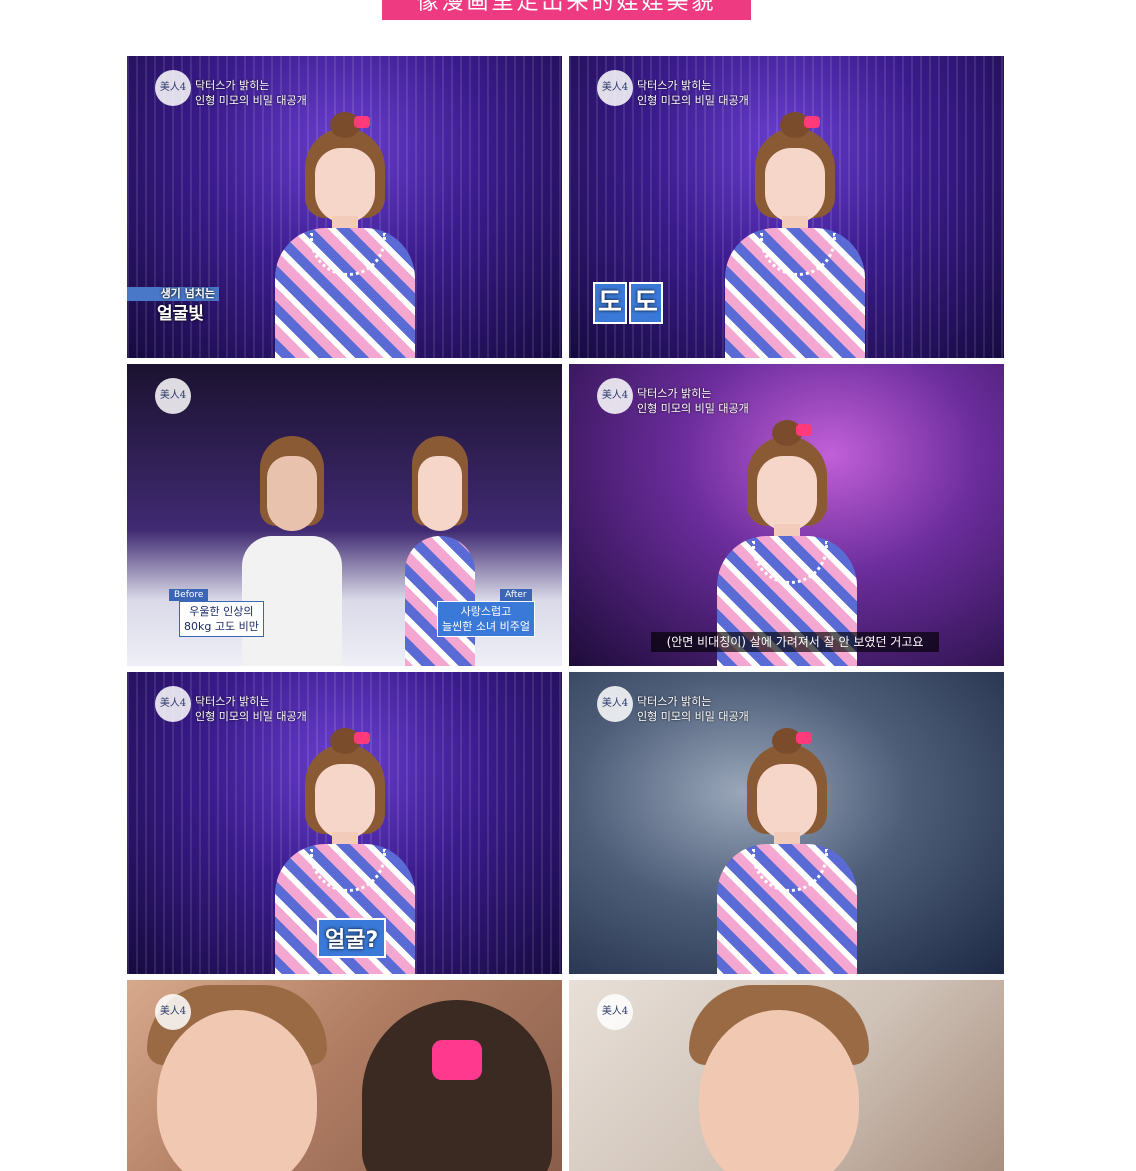 The image size is (1136, 1171). Describe the element at coordinates (486, 611) in the screenshot. I see `after-caption-line-1: 사랑스럽고` at that location.